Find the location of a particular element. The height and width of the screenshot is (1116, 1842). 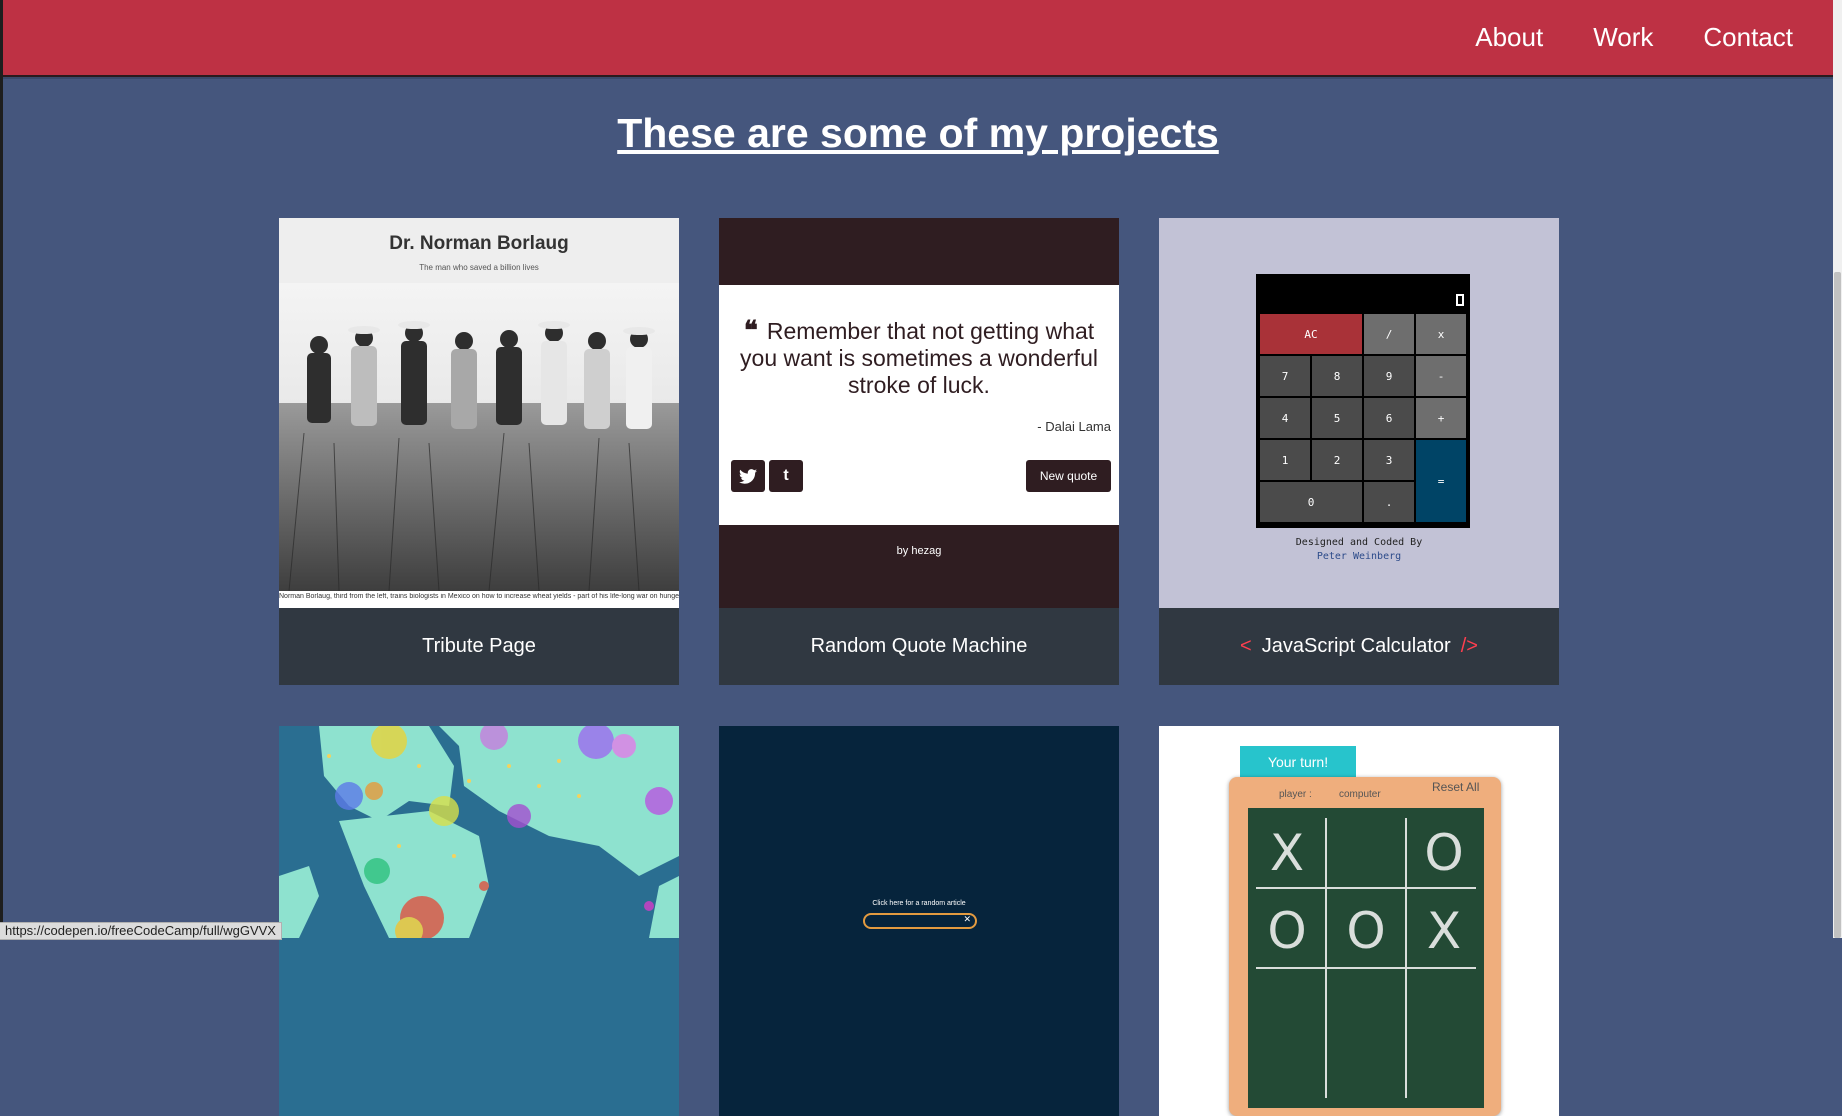

project-thumbnail is located at coordinates (479, 921).